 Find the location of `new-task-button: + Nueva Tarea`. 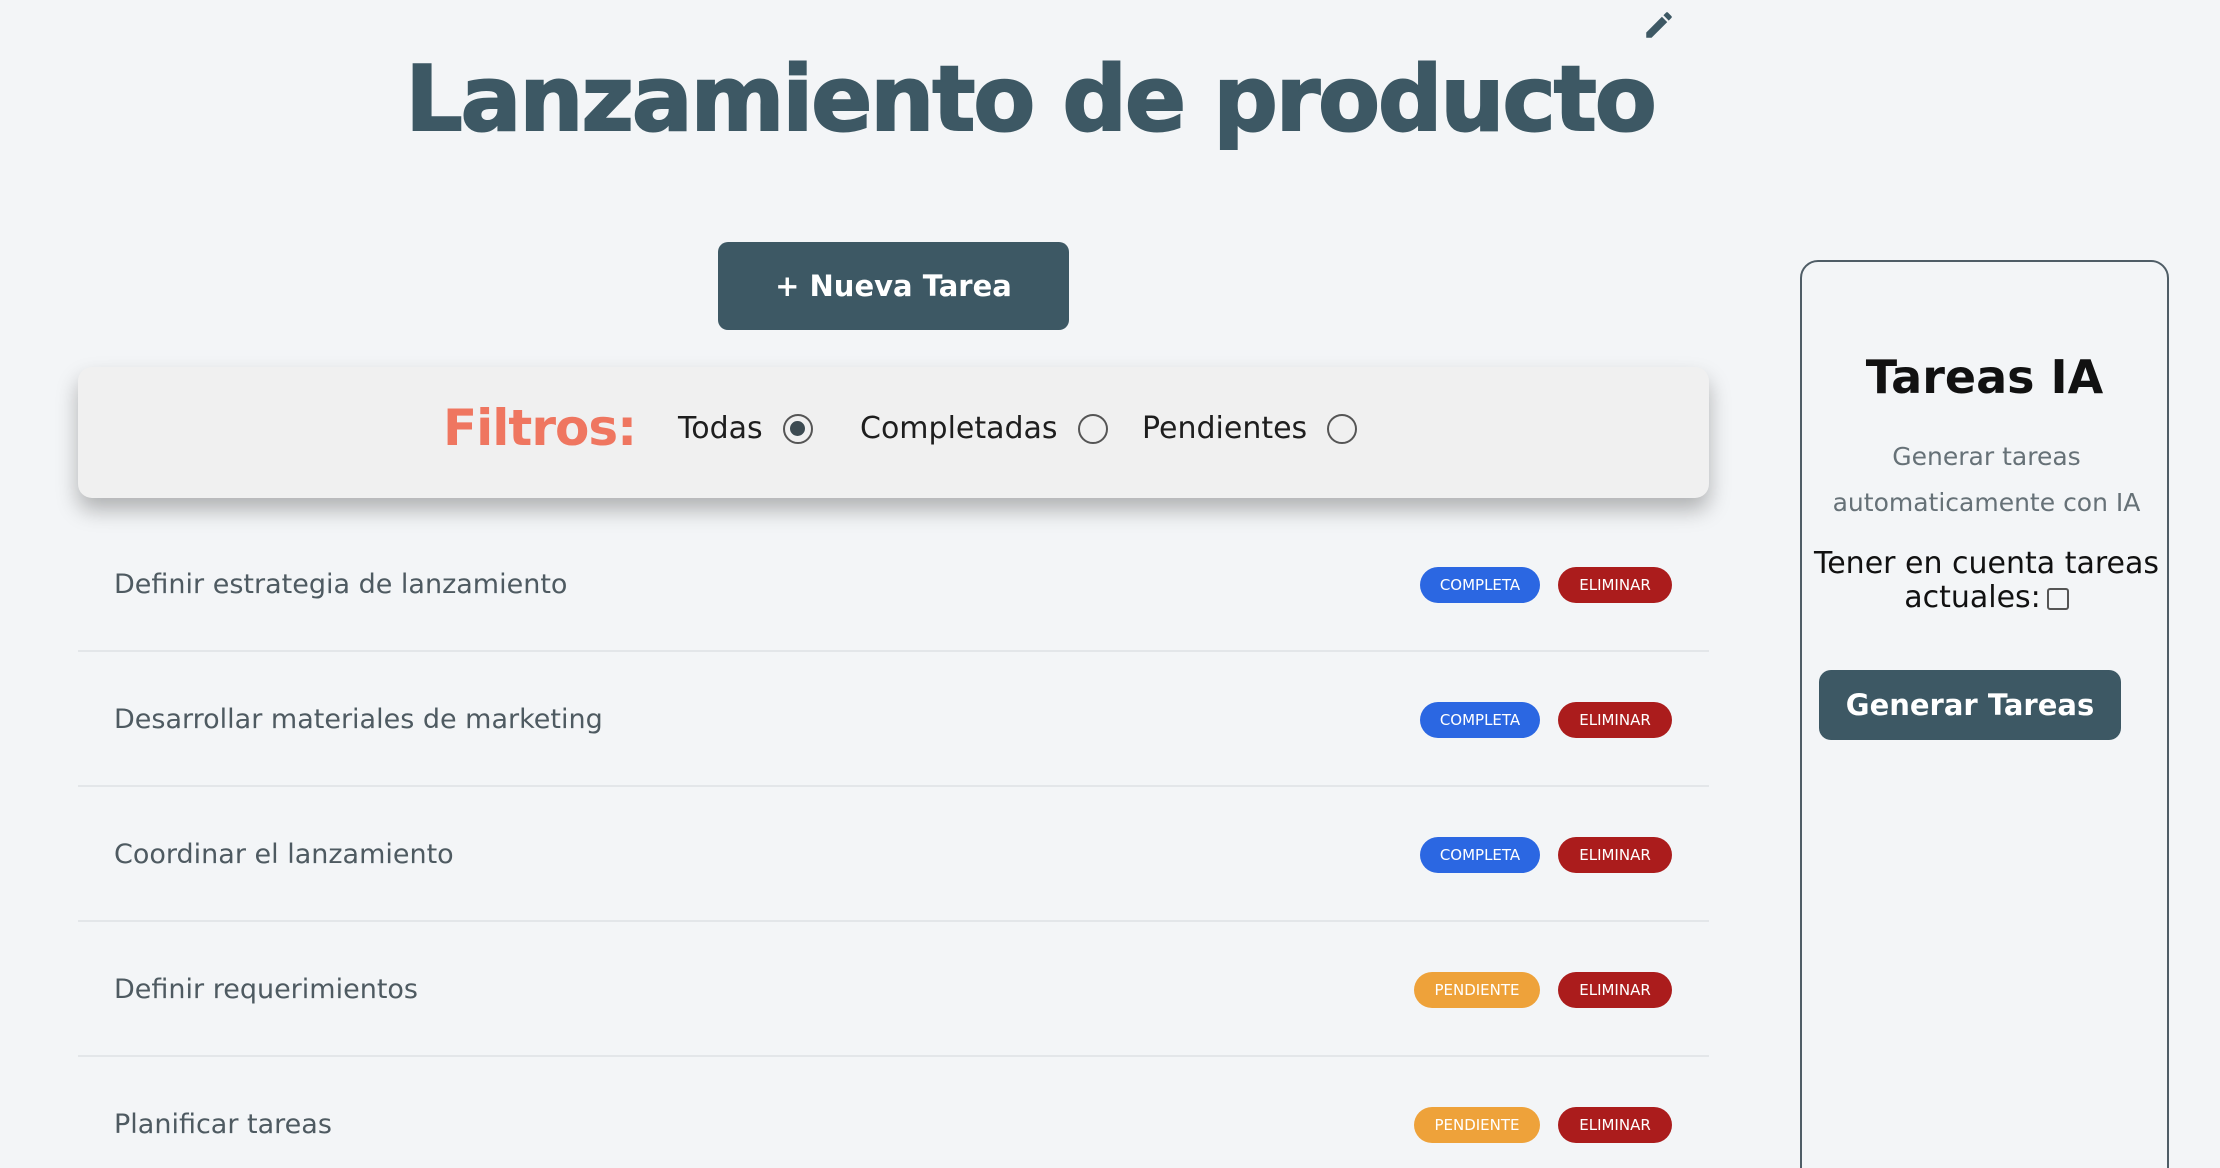

new-task-button: + Nueva Tarea is located at coordinates (893, 286).